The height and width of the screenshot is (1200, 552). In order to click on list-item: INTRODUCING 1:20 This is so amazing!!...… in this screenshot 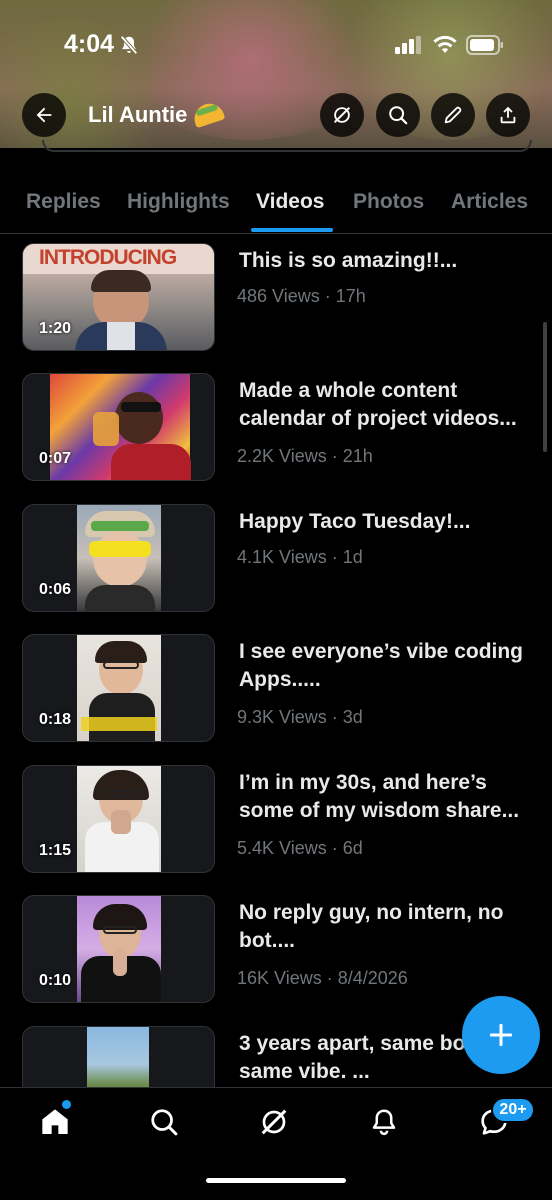, I will do `click(276, 300)`.